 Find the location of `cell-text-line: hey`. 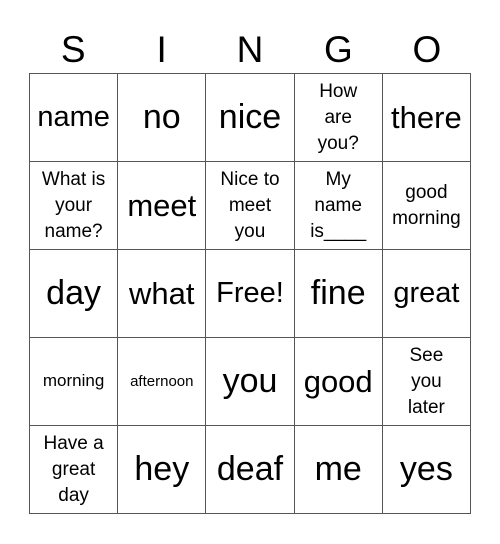

cell-text-line: hey is located at coordinates (162, 469).